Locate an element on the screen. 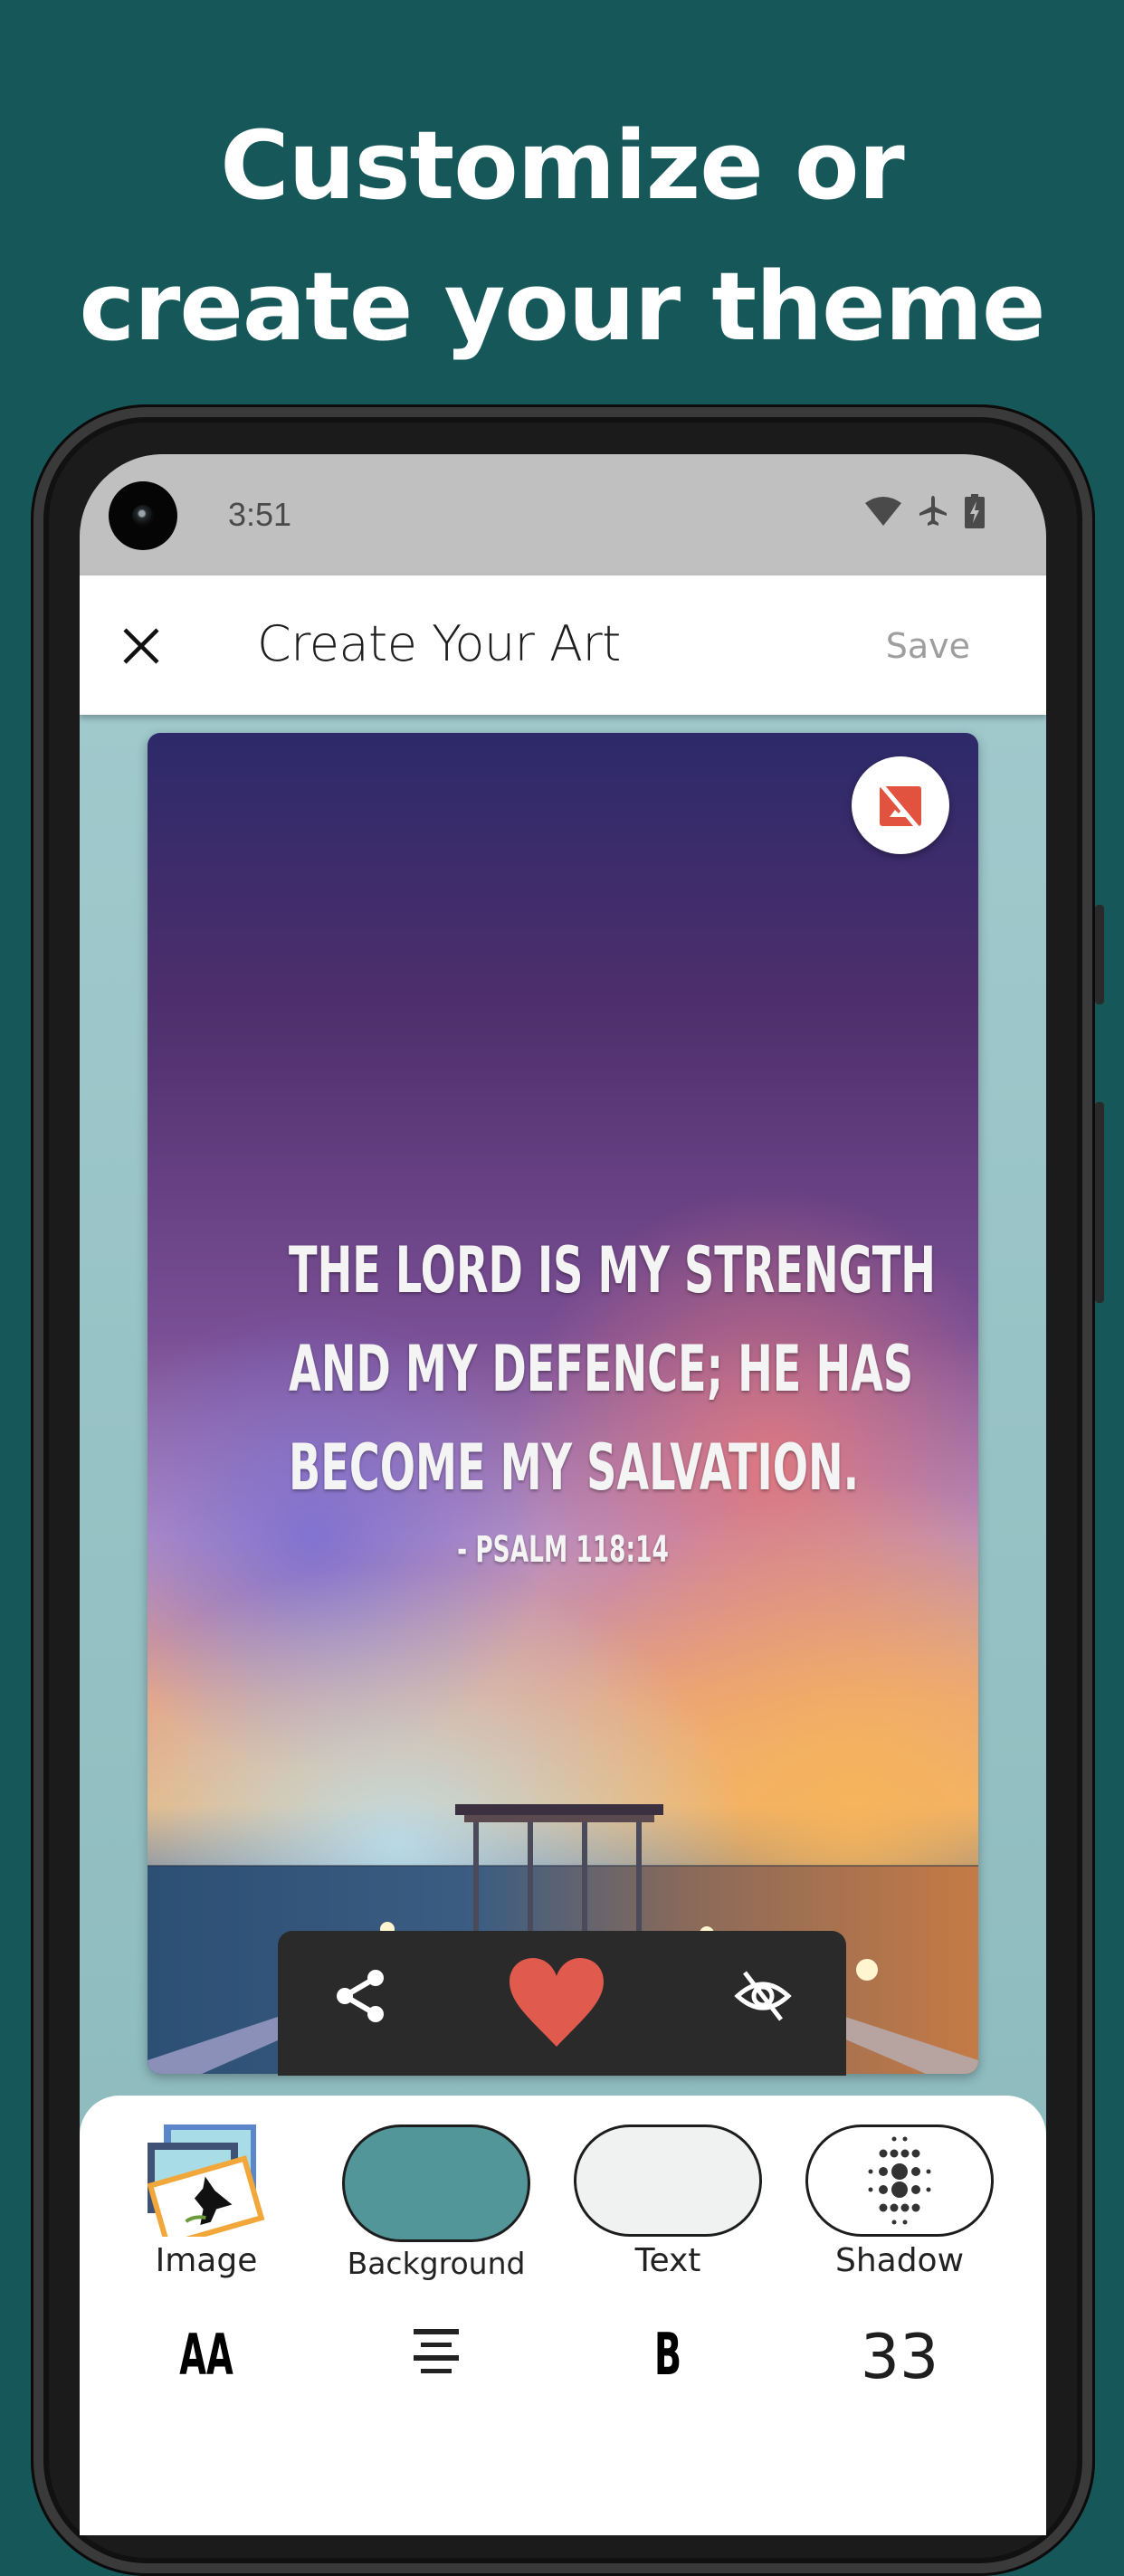 The width and height of the screenshot is (1124, 2576). share-icon is located at coordinates (360, 1996).